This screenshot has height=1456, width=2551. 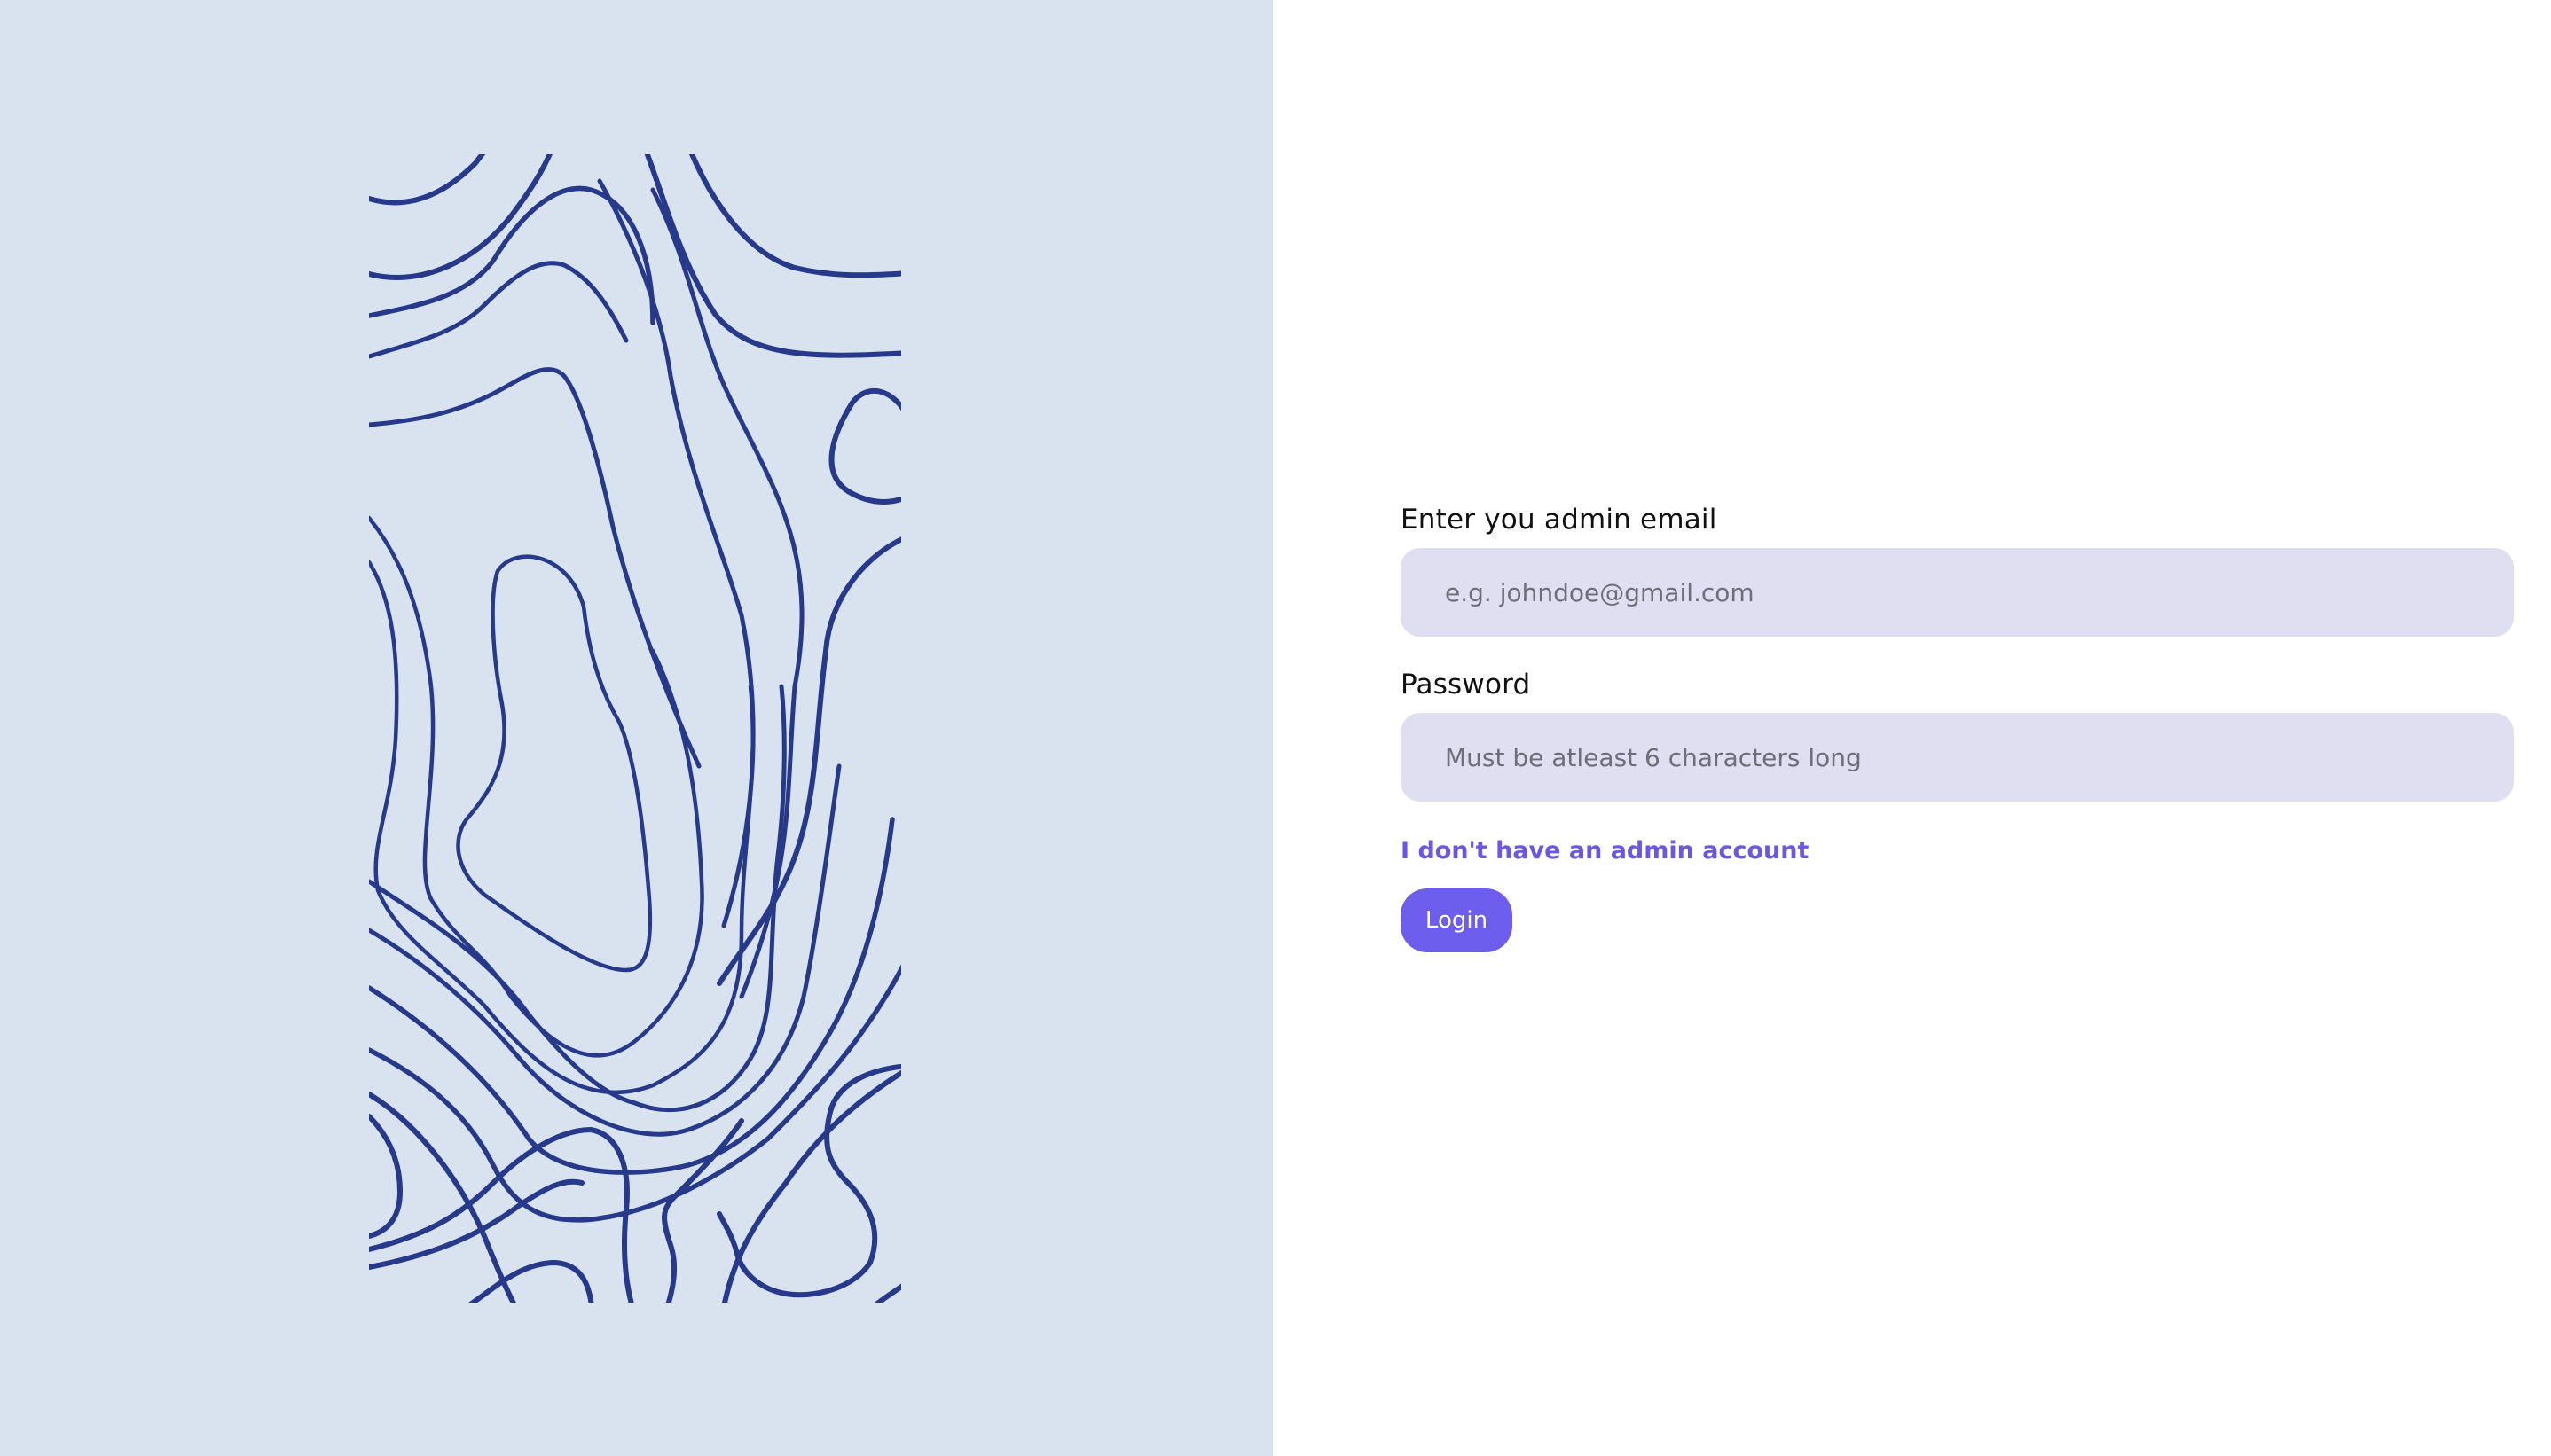 I want to click on email-input, so click(x=1957, y=592).